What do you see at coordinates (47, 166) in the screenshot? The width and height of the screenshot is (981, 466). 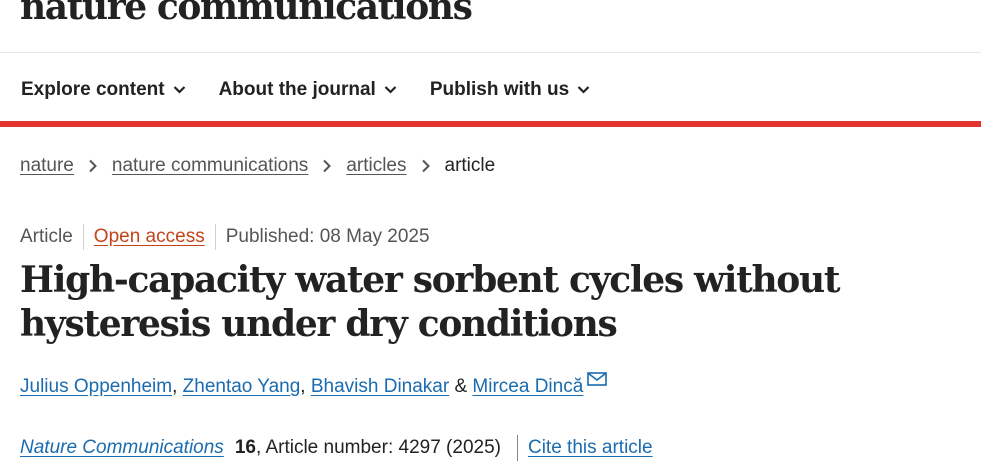 I see `breadcrumb-nature: nature` at bounding box center [47, 166].